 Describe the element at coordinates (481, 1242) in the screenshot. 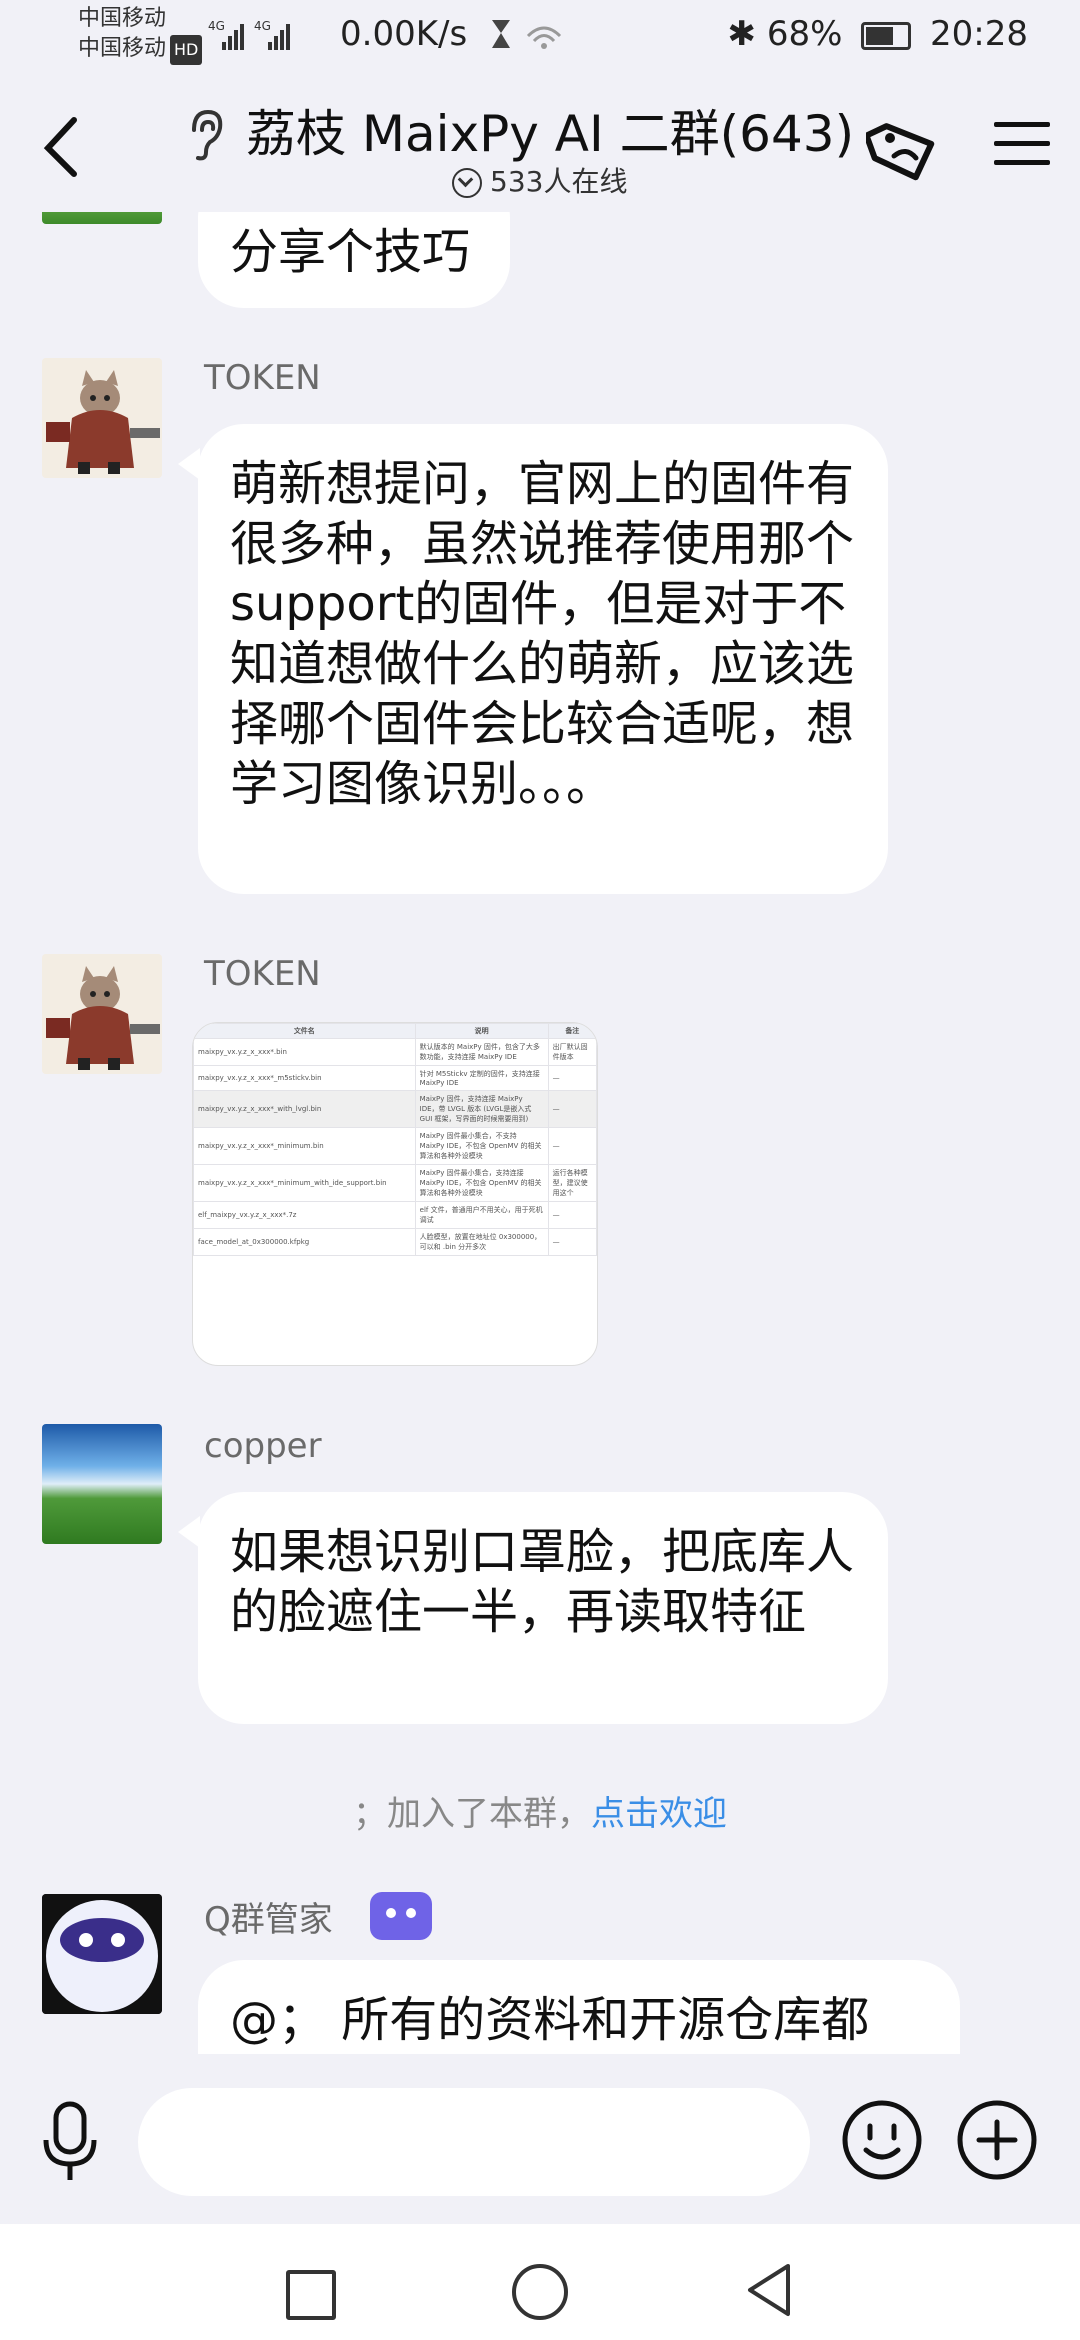

I see `table-cell: 人脸模型，放置在地址位 0x300000，可以和 .bin 分开多次` at that location.